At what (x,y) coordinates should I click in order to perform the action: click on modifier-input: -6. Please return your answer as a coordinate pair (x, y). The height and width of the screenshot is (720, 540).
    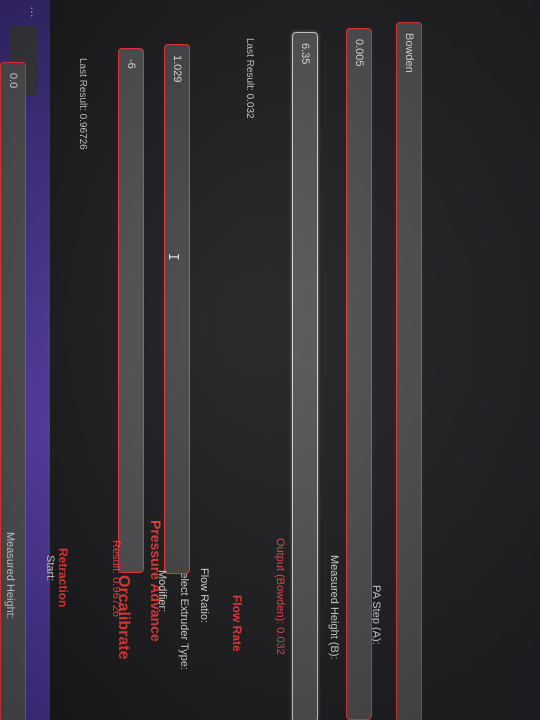
    Looking at the image, I should click on (131, 310).